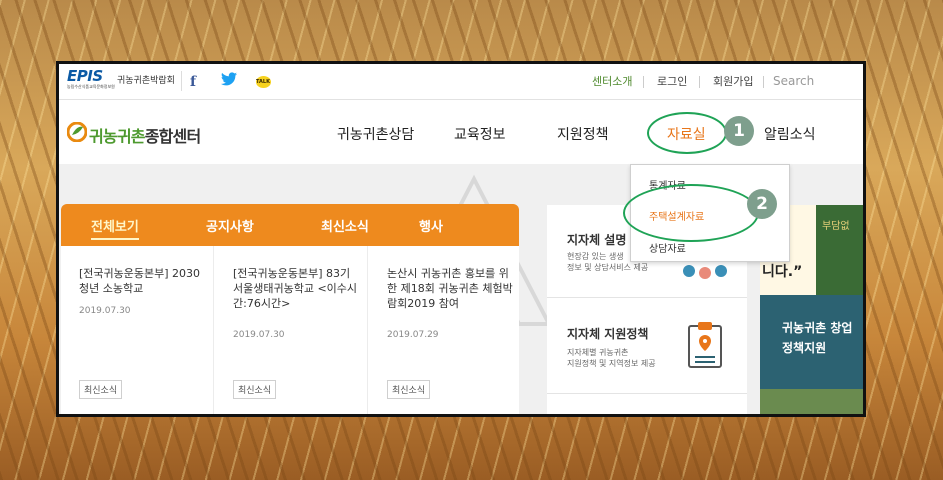 This screenshot has width=943, height=480. I want to click on local-briefing-title: 지자체 설명, so click(597, 240).